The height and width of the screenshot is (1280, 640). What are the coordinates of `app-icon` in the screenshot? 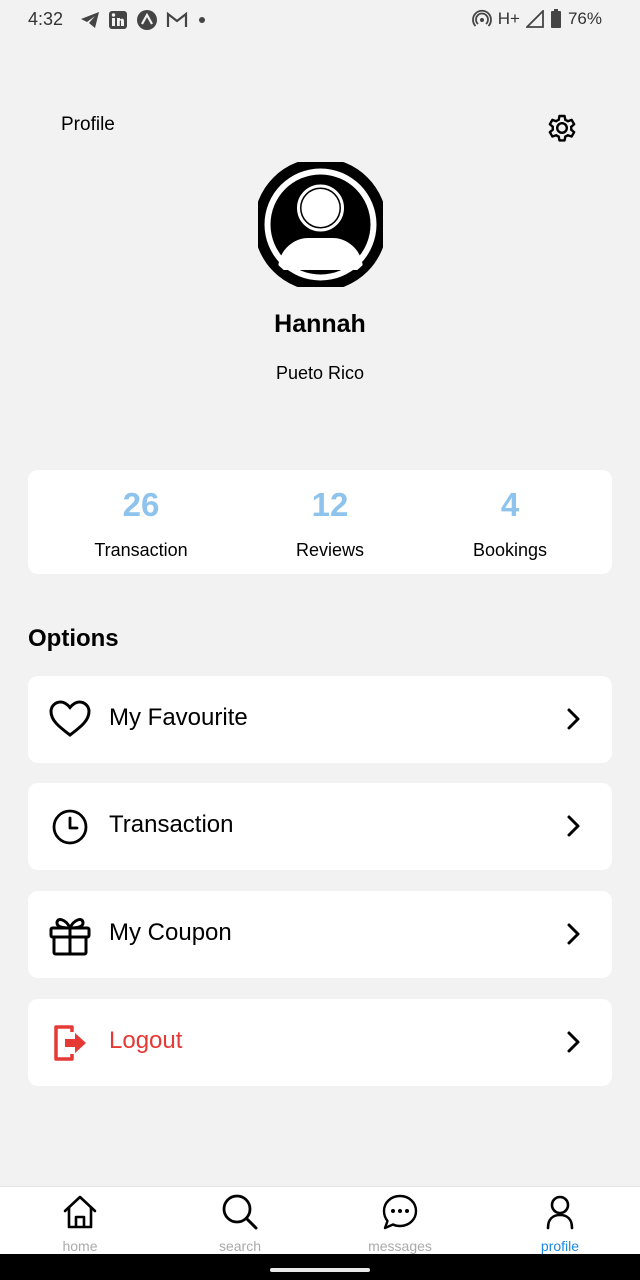 It's located at (147, 20).